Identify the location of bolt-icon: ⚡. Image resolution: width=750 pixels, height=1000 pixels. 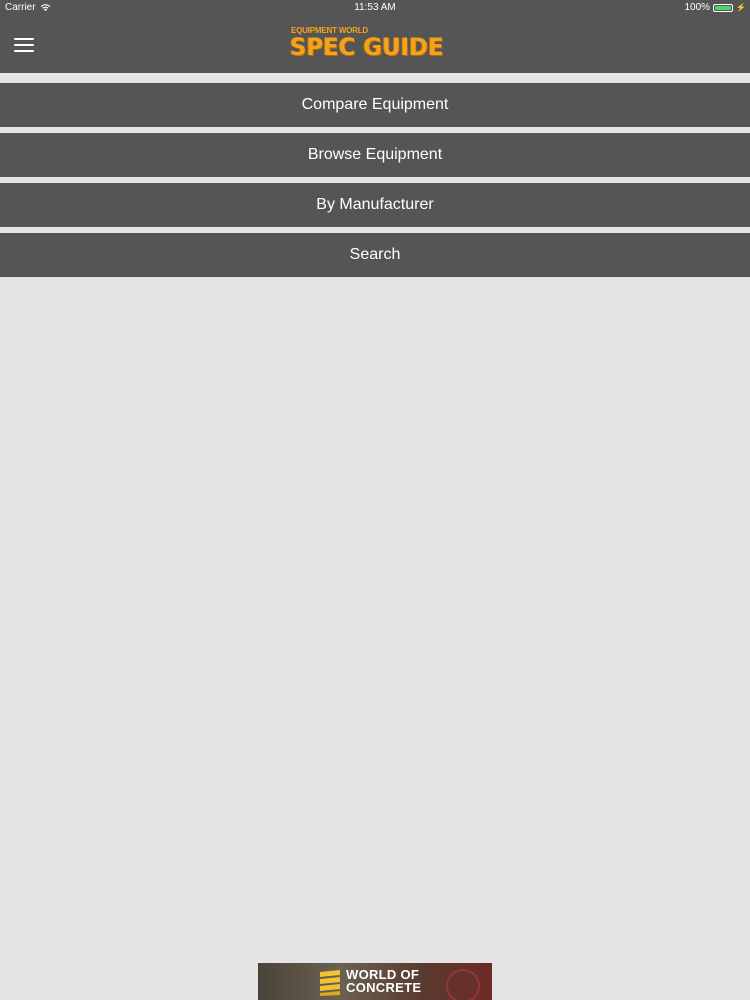
(741, 7).